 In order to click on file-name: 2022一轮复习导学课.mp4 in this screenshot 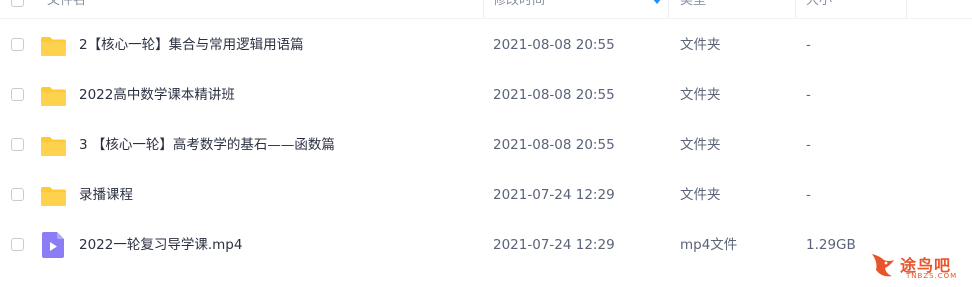, I will do `click(160, 245)`.